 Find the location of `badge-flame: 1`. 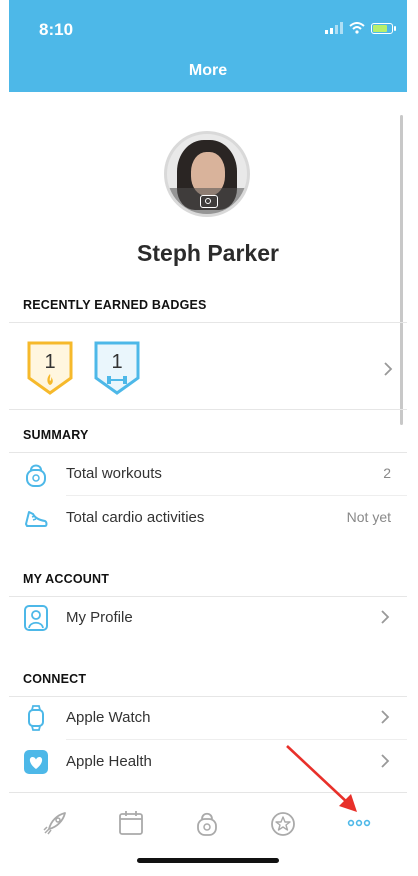

badge-flame: 1 is located at coordinates (50, 368).